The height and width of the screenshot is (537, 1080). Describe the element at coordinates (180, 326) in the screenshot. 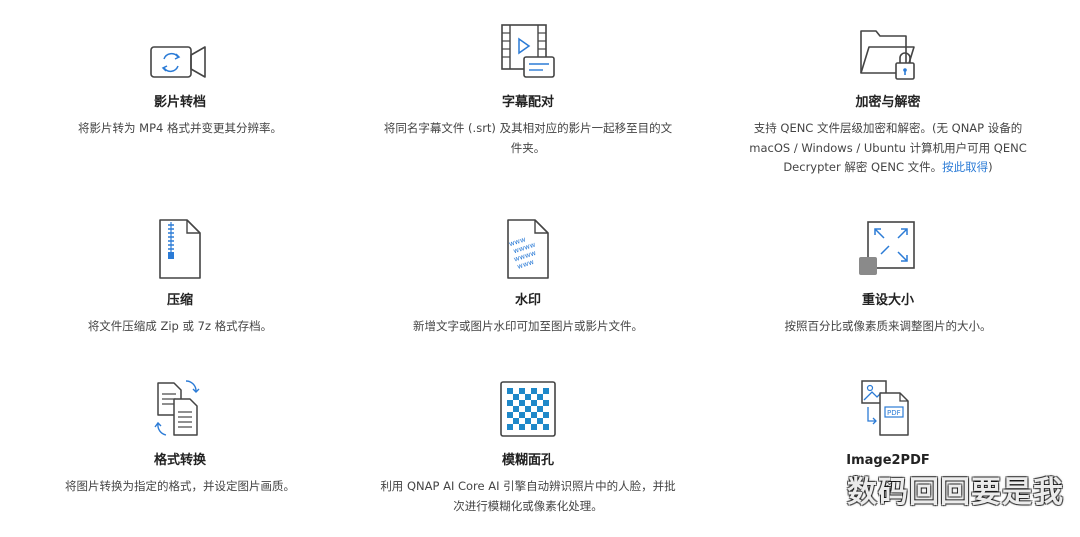

I see `feature-desc: 将文件压缩成 Zip 或 7z 格式存档。` at that location.